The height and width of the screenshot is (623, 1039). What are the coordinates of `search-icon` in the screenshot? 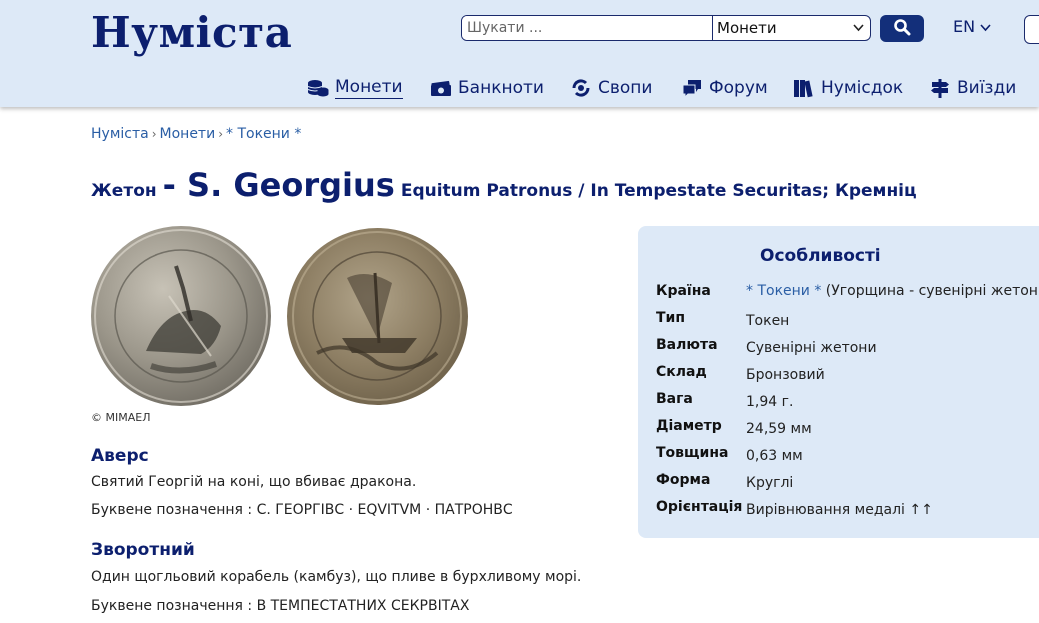 It's located at (902, 29).